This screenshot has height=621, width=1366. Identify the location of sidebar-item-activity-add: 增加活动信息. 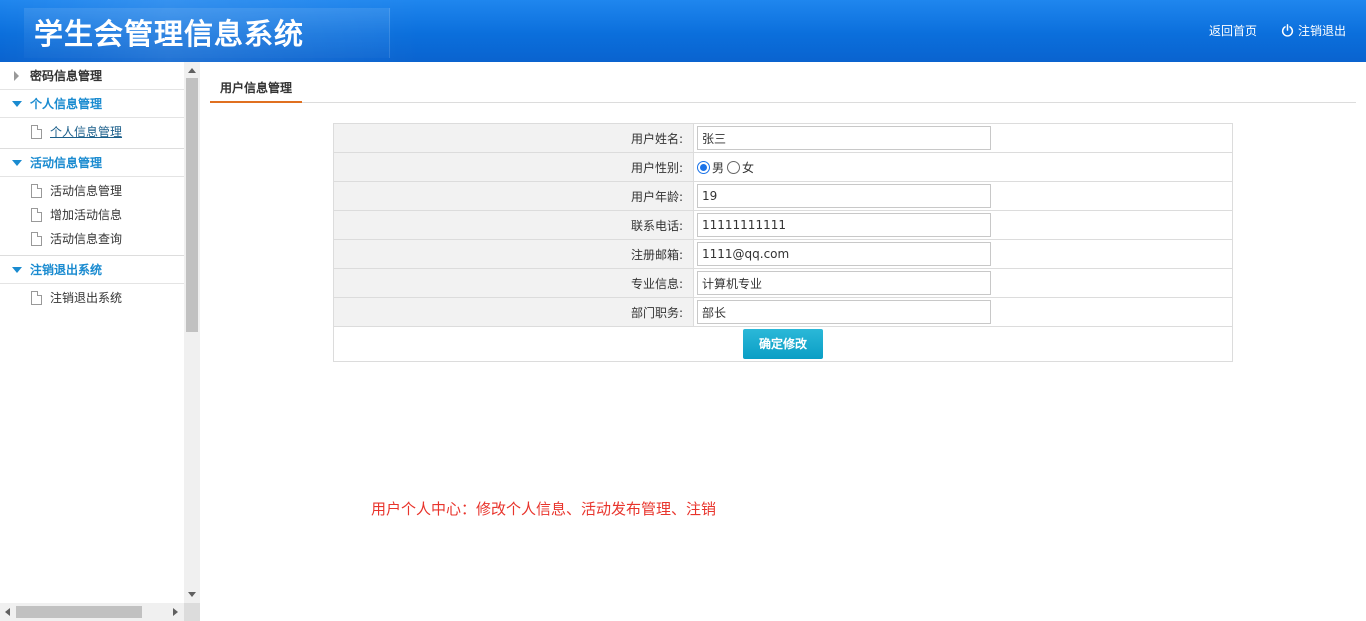
(92, 215).